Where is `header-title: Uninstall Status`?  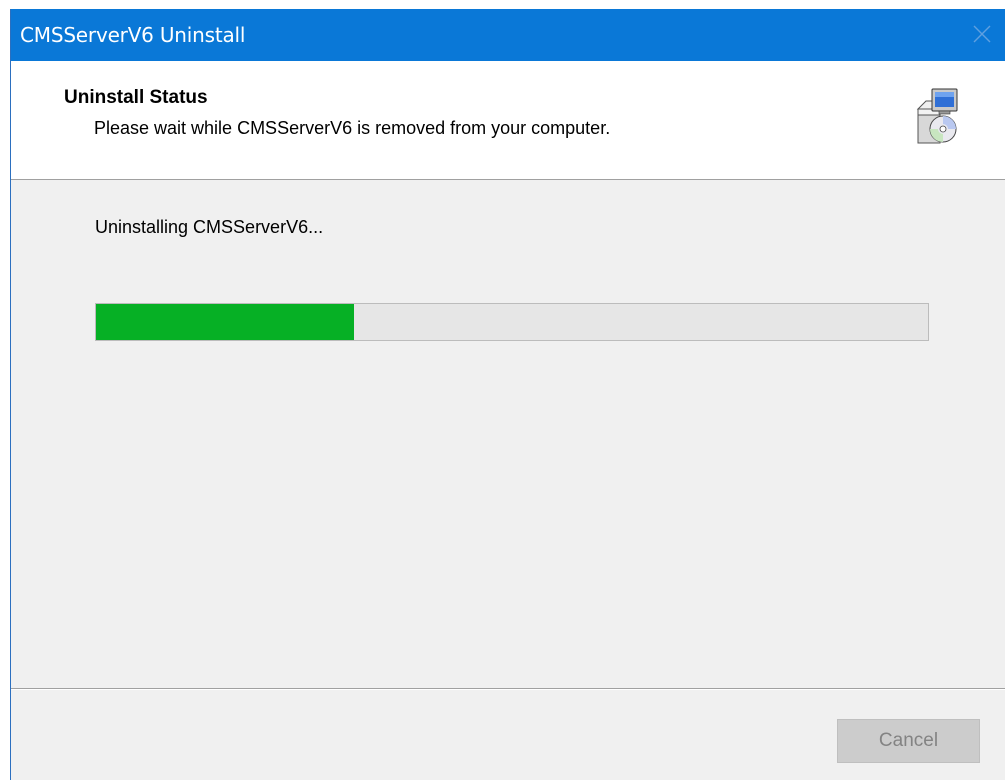
header-title: Uninstall Status is located at coordinates (136, 97).